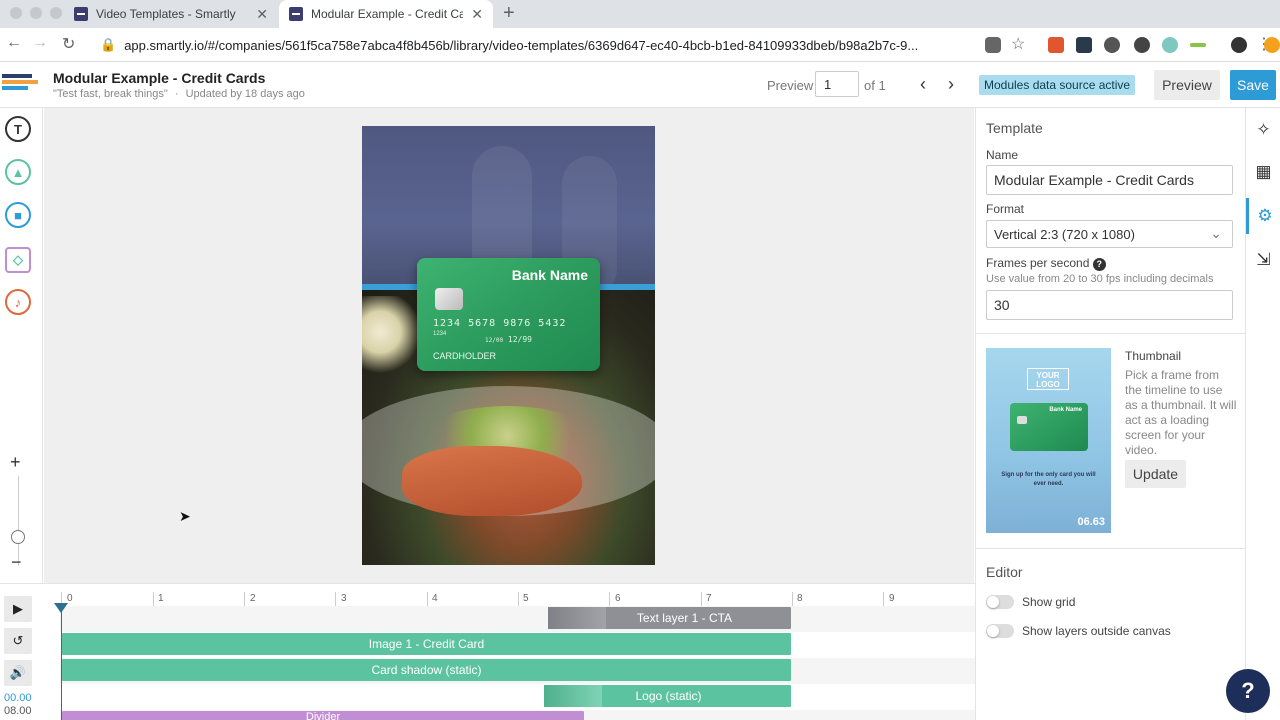  Describe the element at coordinates (1056, 45) in the screenshot. I see `brave-extension-icon` at that location.